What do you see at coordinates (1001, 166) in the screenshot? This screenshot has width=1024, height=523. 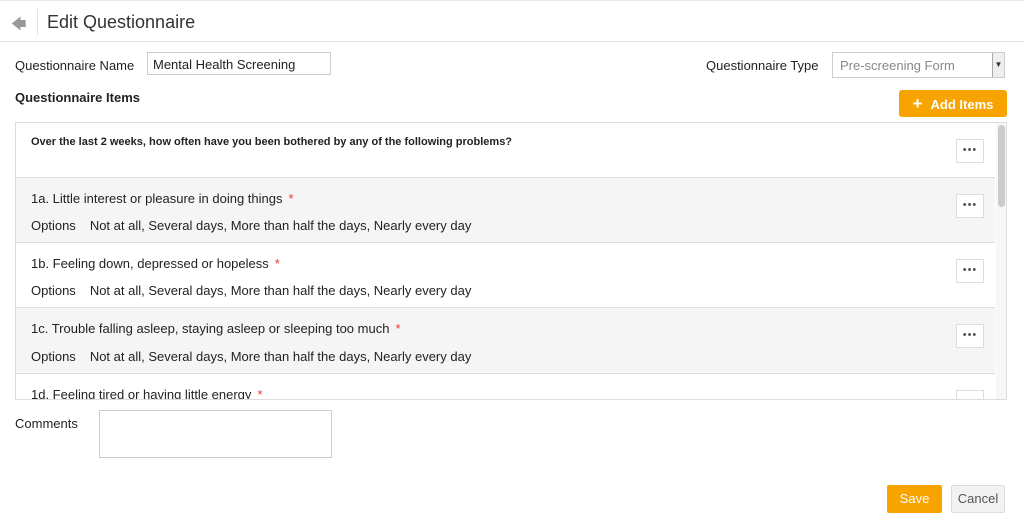 I see `scrollbar-thumb` at bounding box center [1001, 166].